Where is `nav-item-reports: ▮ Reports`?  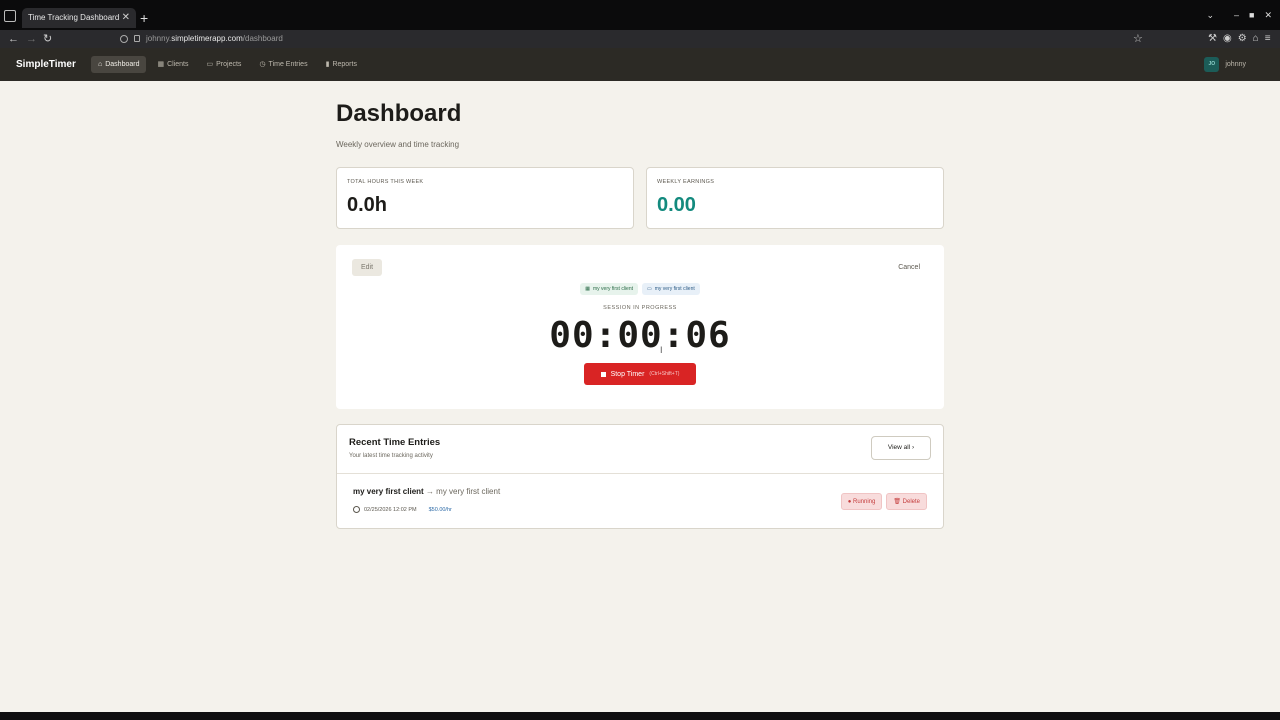
nav-item-reports: ▮ Reports is located at coordinates (341, 64).